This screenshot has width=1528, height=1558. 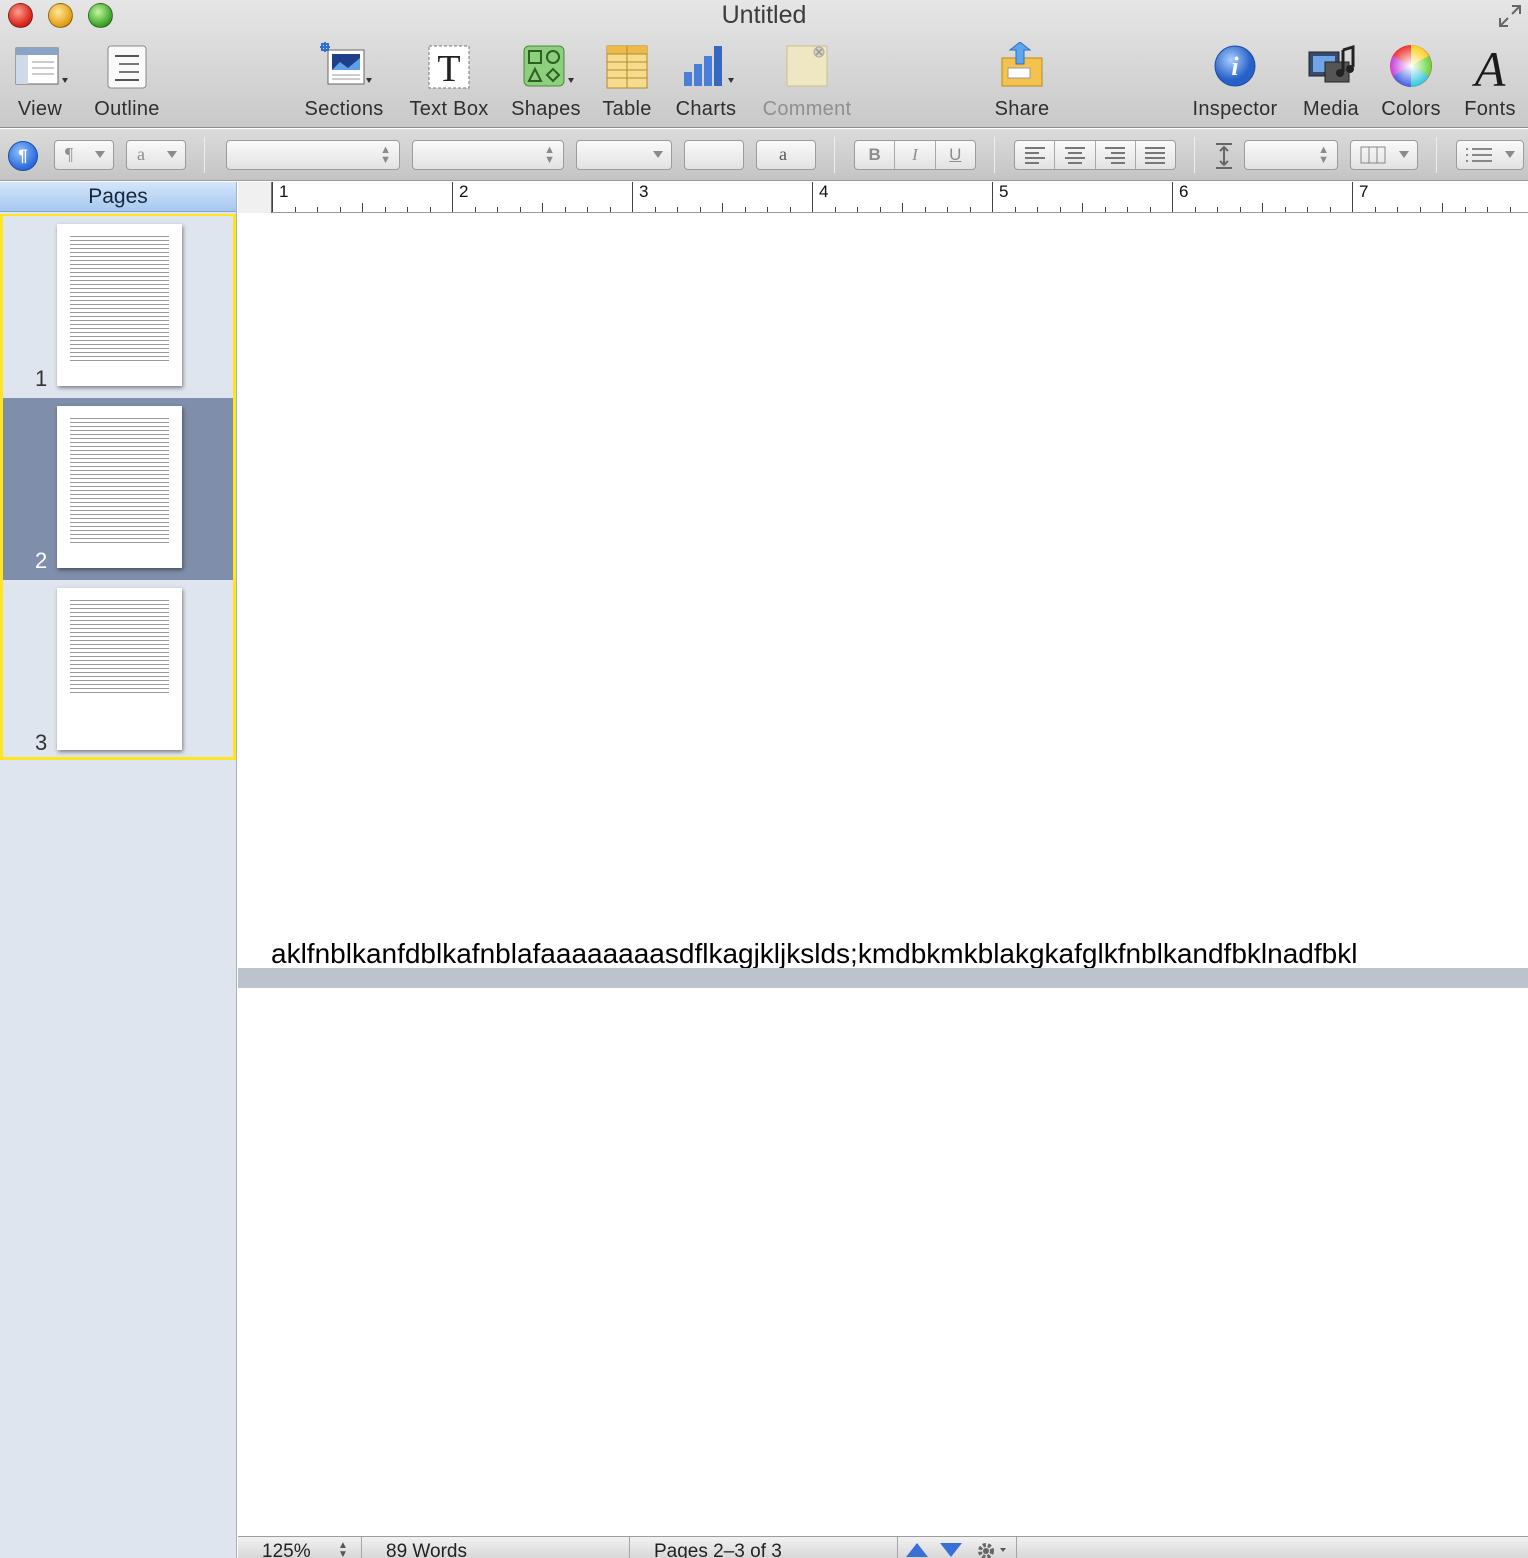 What do you see at coordinates (346, 63) in the screenshot?
I see `sections-icon` at bounding box center [346, 63].